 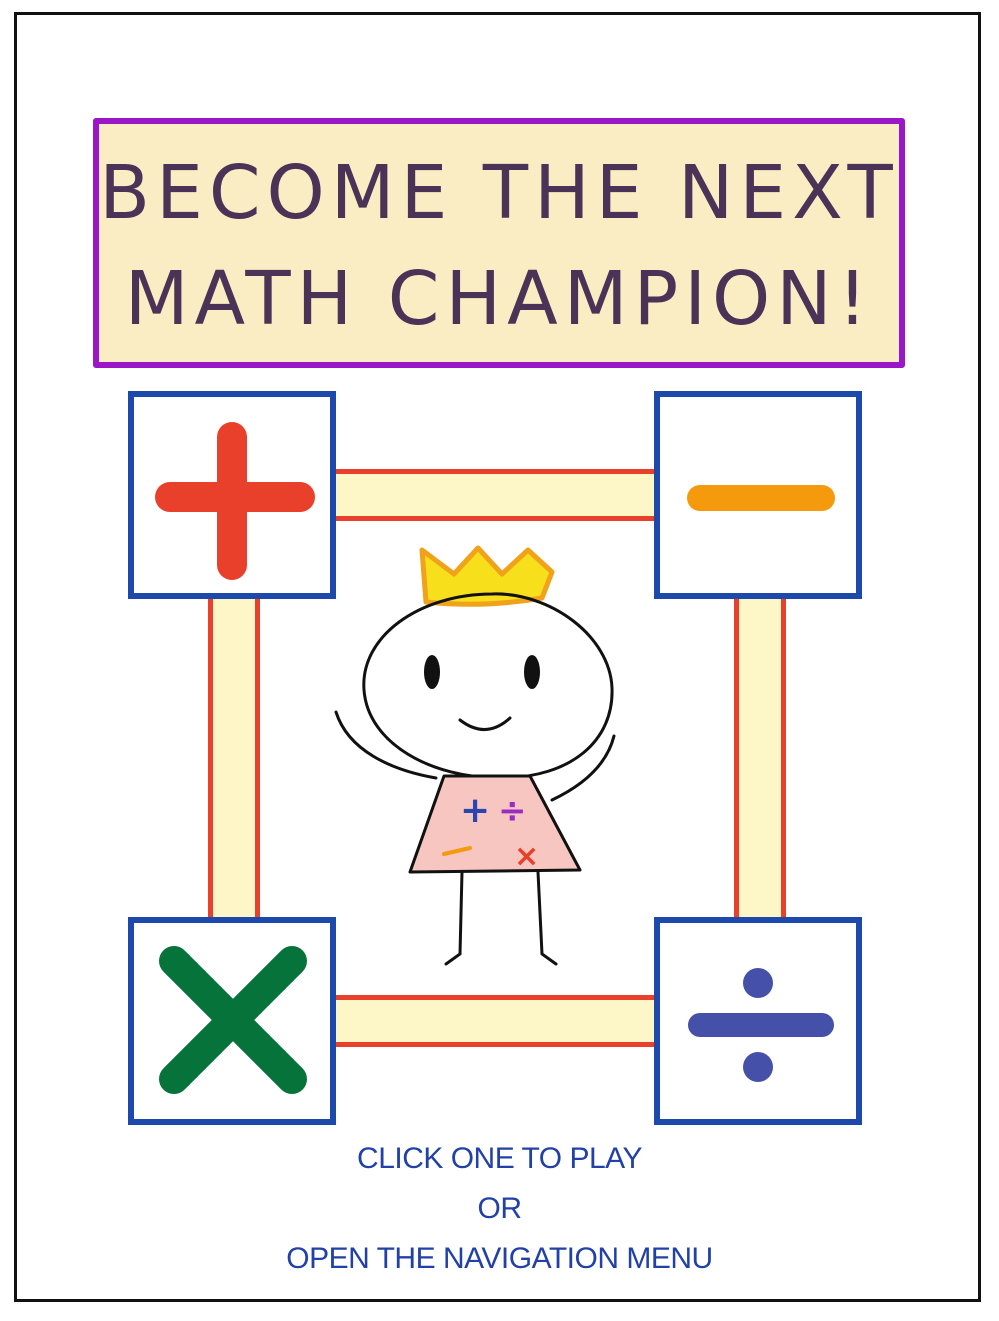 What do you see at coordinates (499, 1158) in the screenshot?
I see `instruction-click-to-play: CLICK ONE TO PLAY` at bounding box center [499, 1158].